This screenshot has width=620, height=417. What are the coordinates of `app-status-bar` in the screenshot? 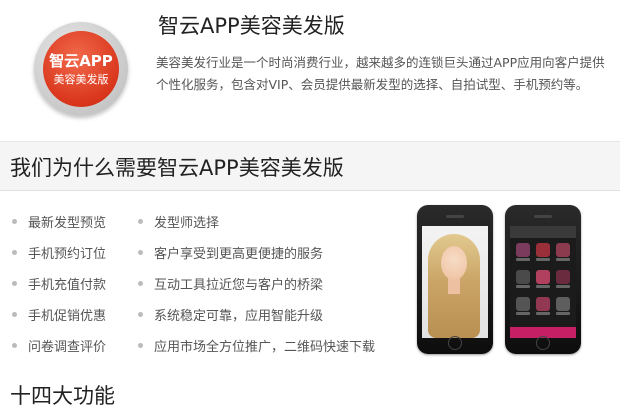 It's located at (543, 232).